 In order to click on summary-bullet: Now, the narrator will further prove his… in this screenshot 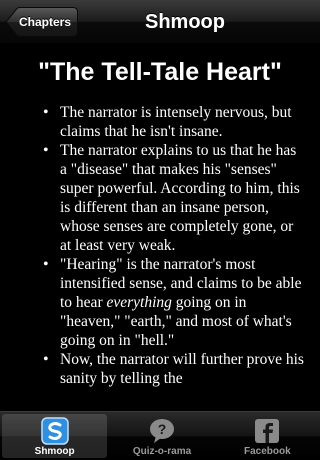, I will do `click(174, 369)`.